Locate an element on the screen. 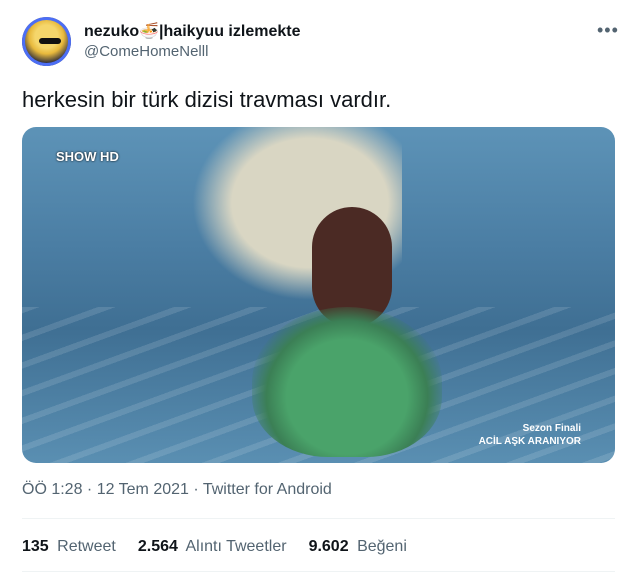  like-label: Beğeni is located at coordinates (382, 546).